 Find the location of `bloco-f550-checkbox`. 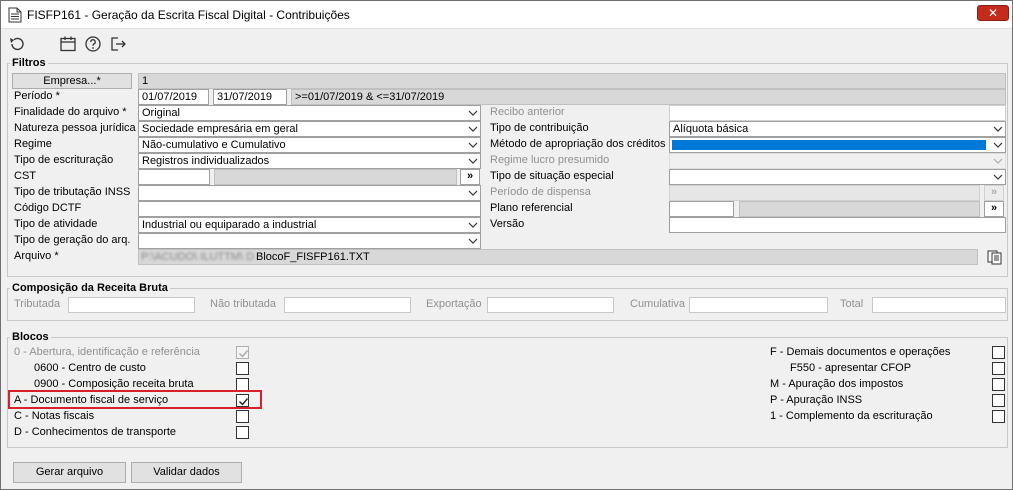

bloco-f550-checkbox is located at coordinates (998, 368).